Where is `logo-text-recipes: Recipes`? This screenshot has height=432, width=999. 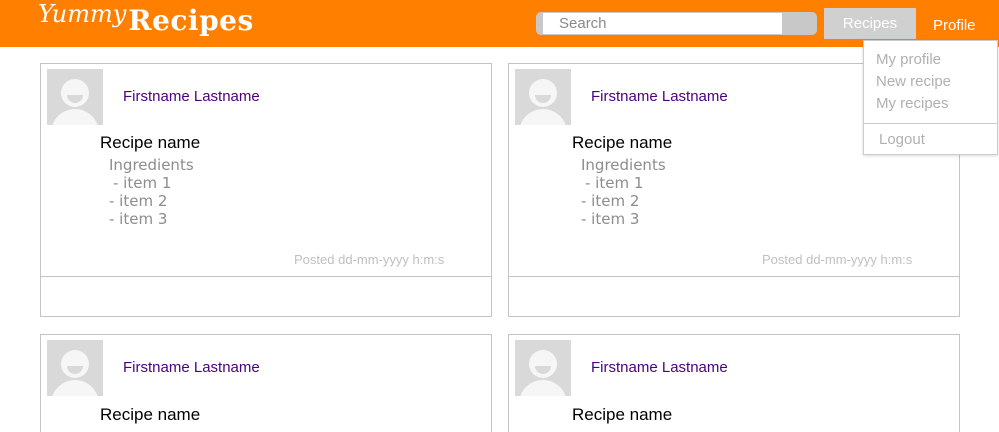 logo-text-recipes: Recipes is located at coordinates (191, 20).